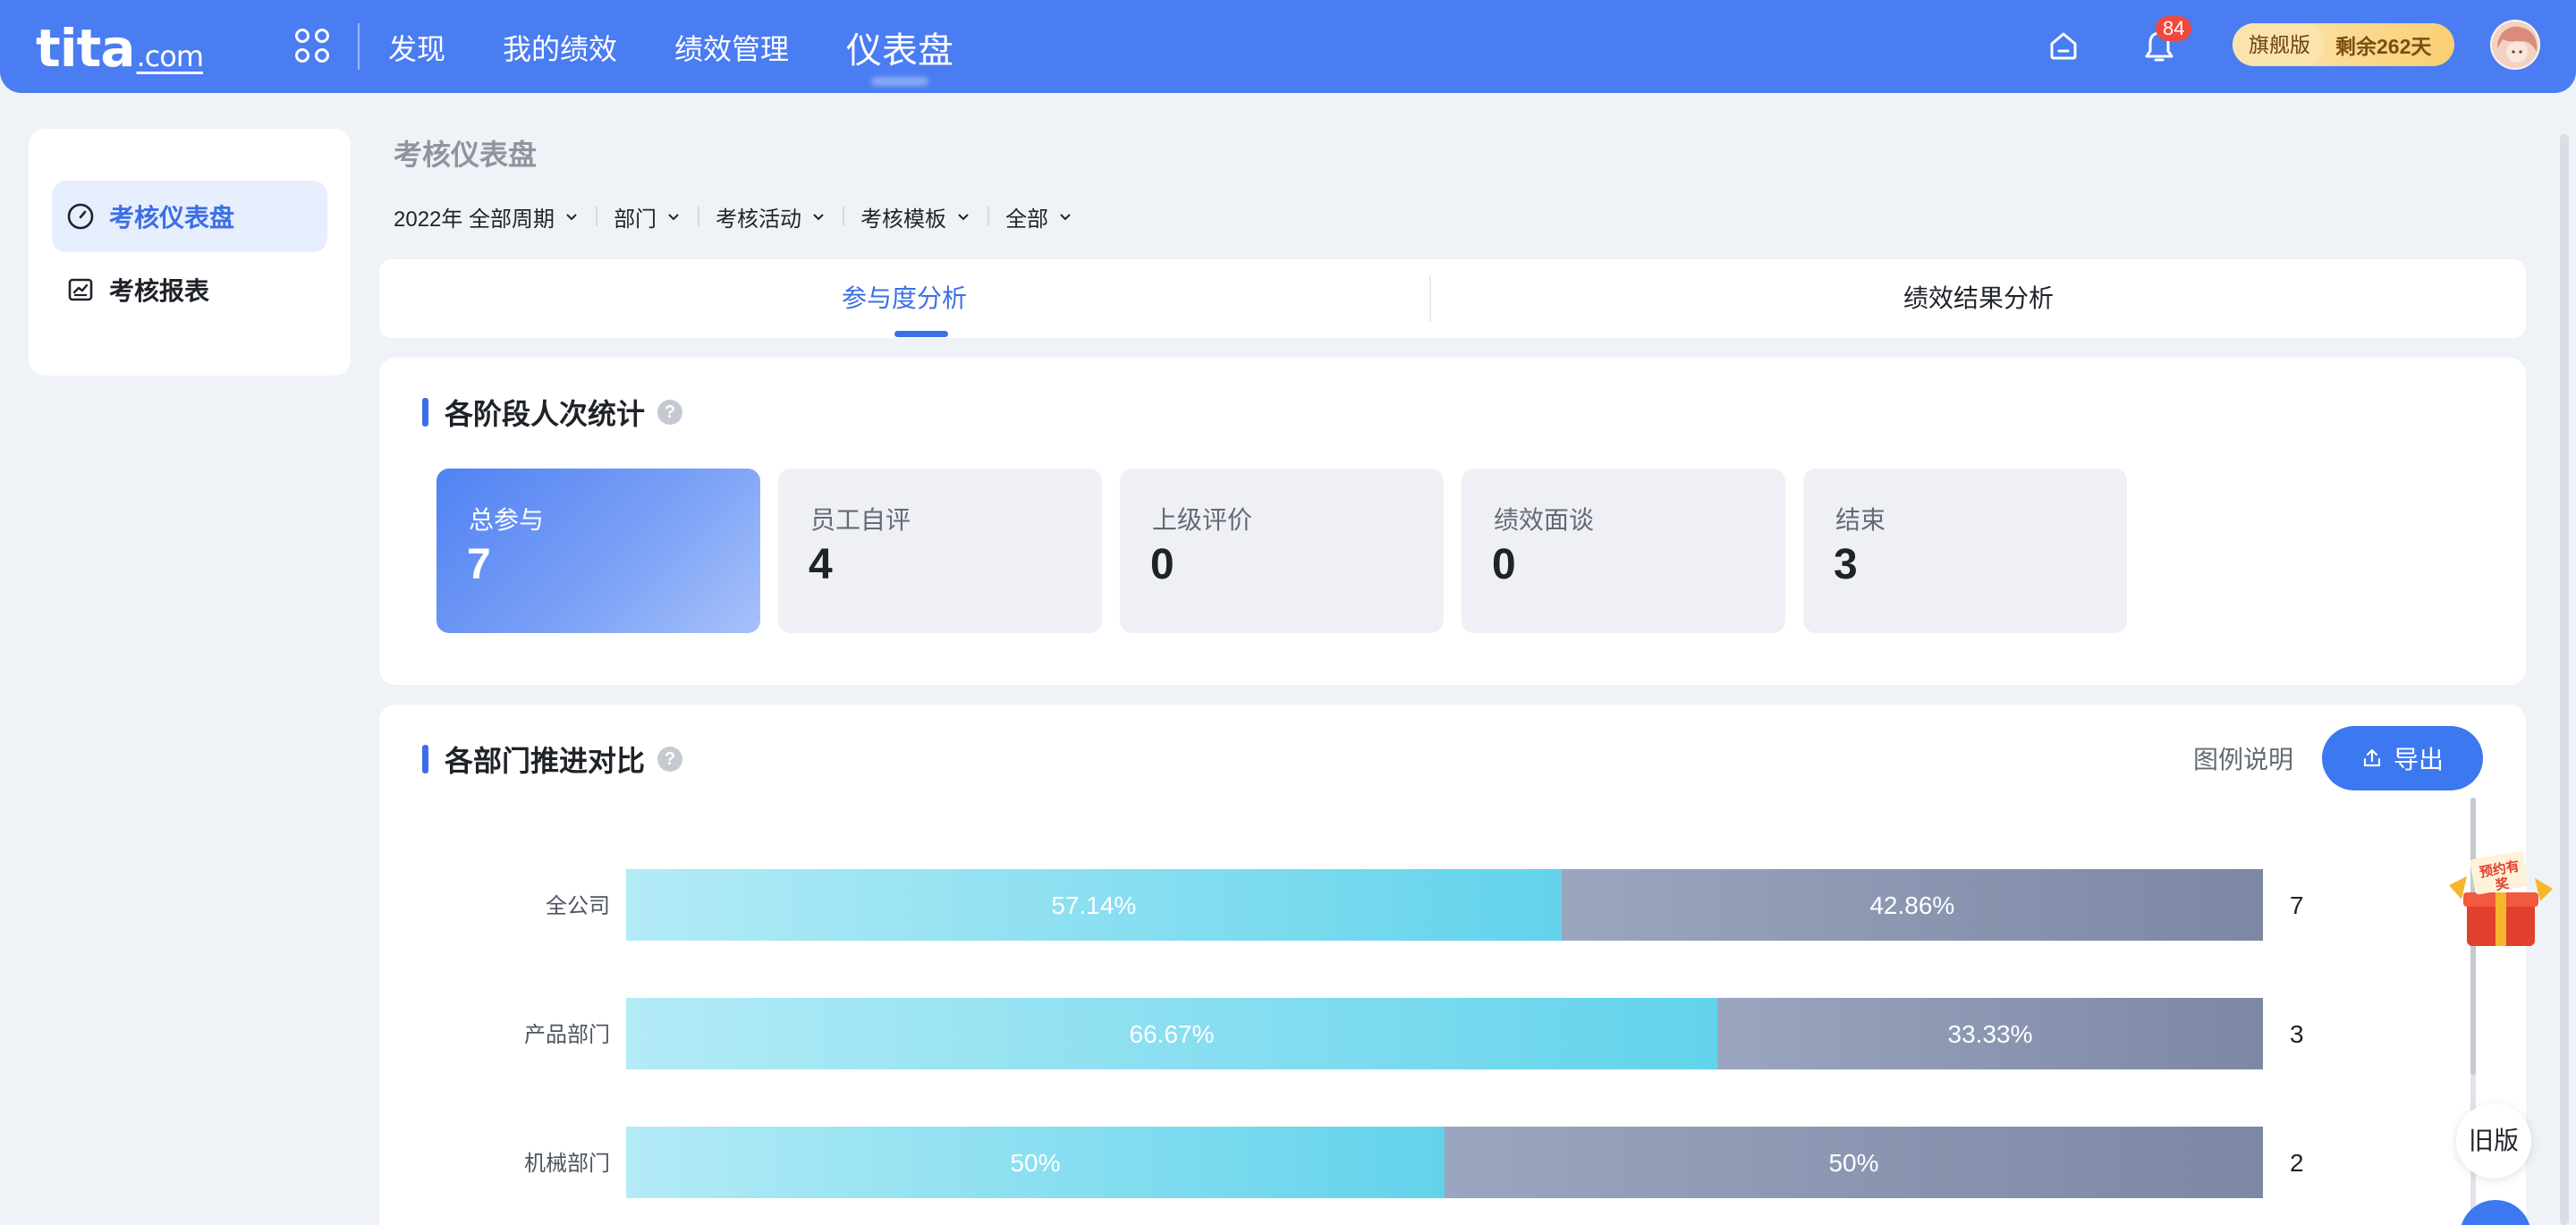 Image resolution: width=2576 pixels, height=1225 pixels. What do you see at coordinates (1172, 1034) in the screenshot?
I see `bar-data-label: 66.67%` at bounding box center [1172, 1034].